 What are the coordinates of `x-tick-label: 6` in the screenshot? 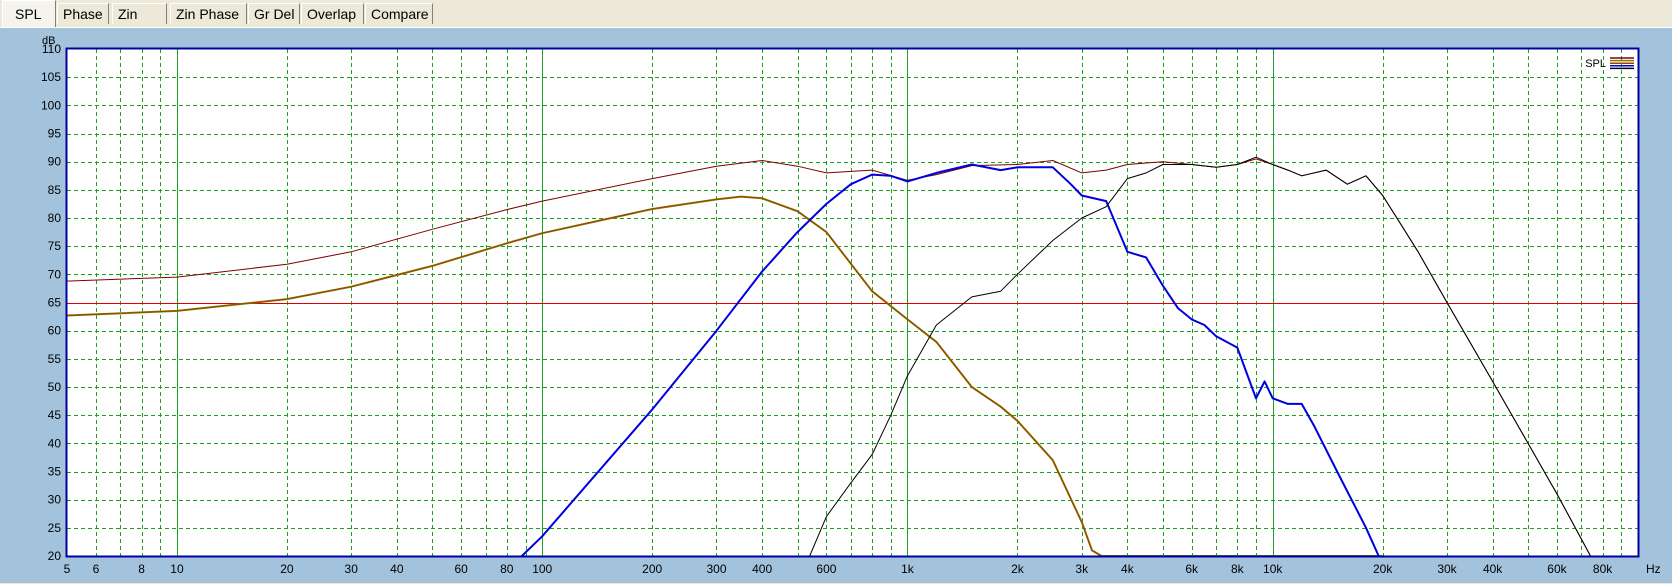 It's located at (96, 569).